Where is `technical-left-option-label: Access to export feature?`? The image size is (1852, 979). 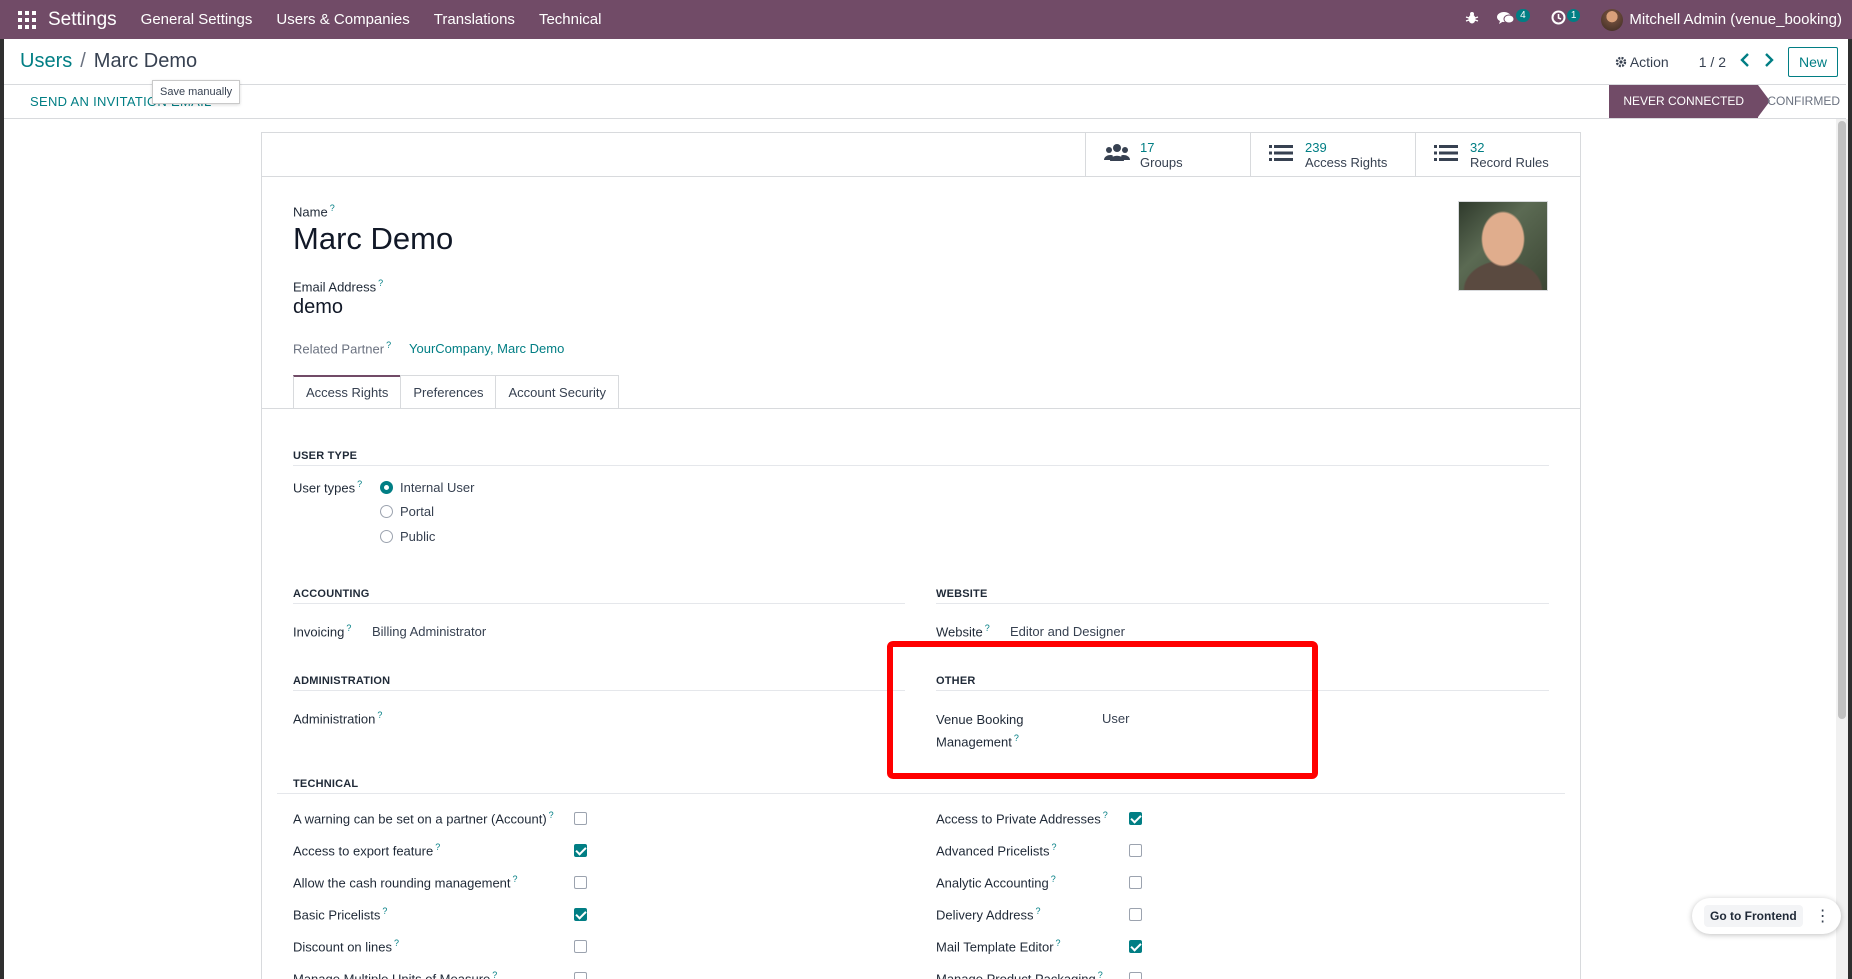
technical-left-option-label: Access to export feature? is located at coordinates (367, 850).